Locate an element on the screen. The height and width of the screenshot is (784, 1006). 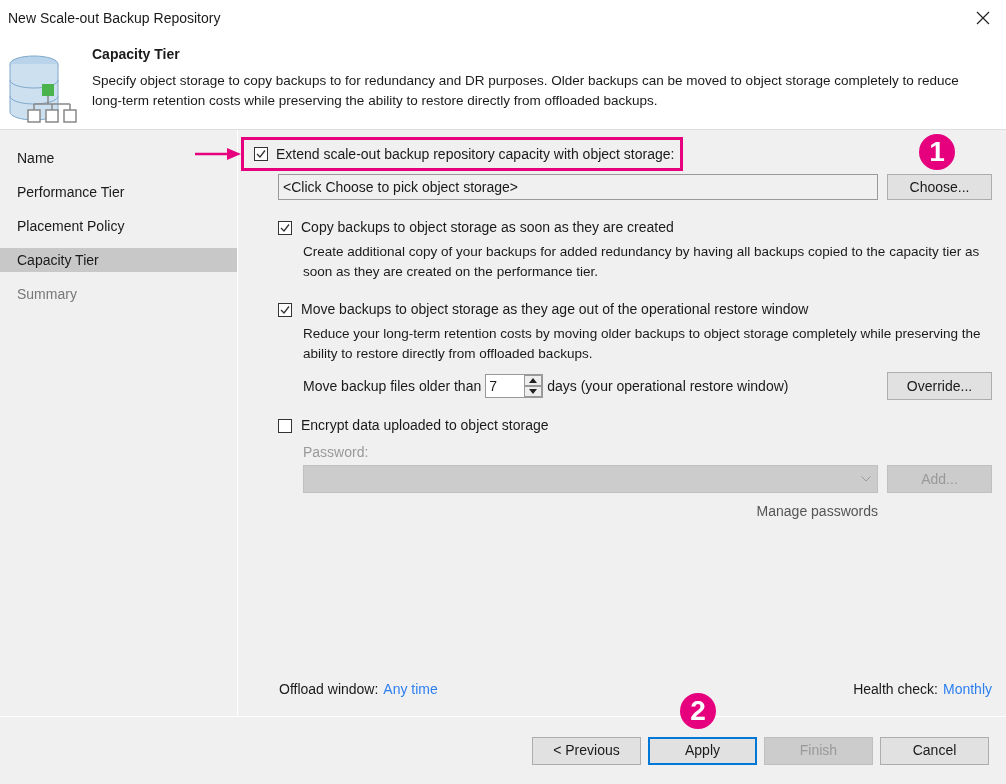
wizard-button: < Previous is located at coordinates (586, 750).